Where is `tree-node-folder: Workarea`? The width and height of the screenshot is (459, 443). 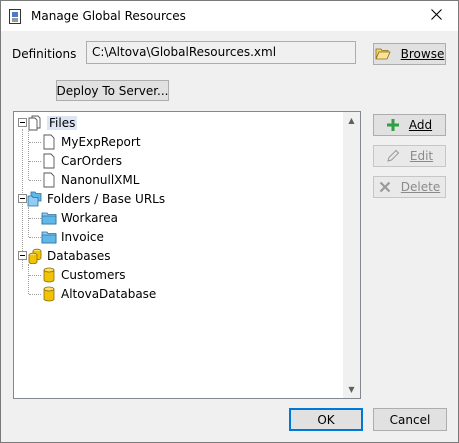 tree-node-folder: Workarea is located at coordinates (79, 218).